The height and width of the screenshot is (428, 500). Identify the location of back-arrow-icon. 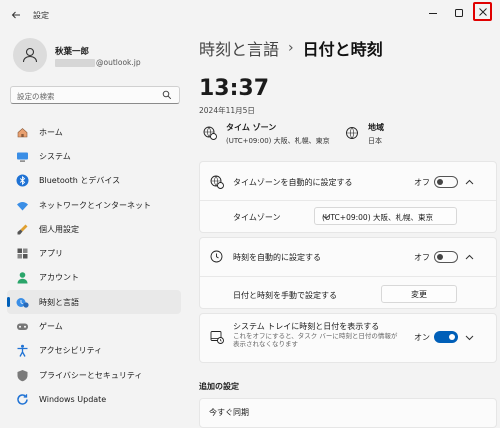
(15, 15).